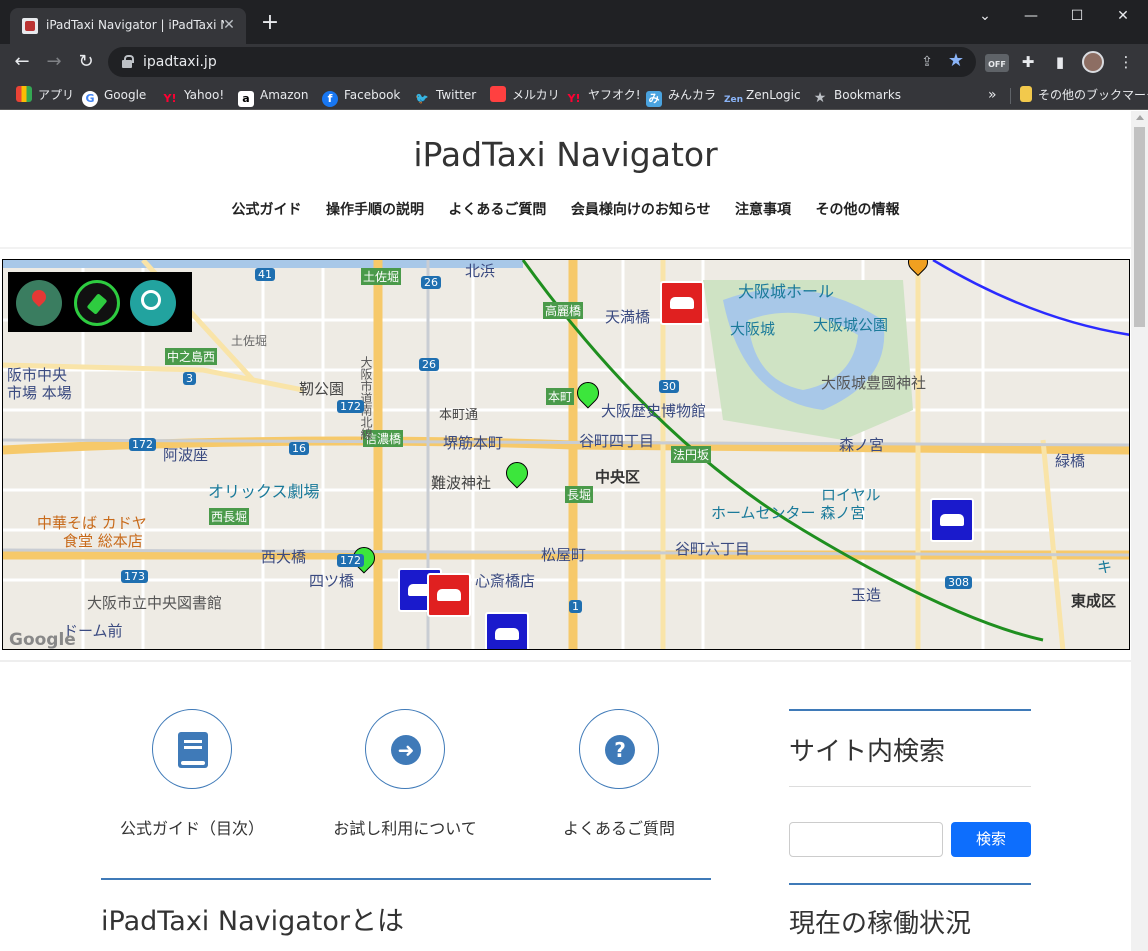  I want to click on map-label: 天満橋, so click(628, 317).